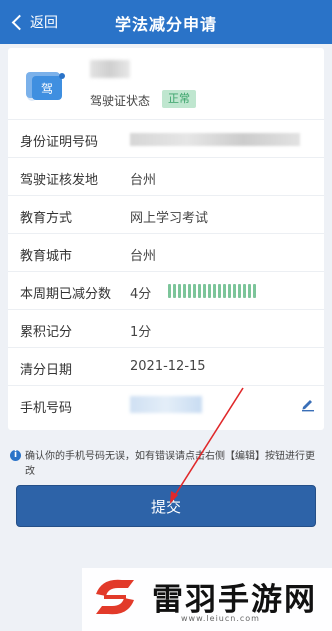  I want to click on row-clear-date: 清分日期 2021-12-15, so click(166, 367).